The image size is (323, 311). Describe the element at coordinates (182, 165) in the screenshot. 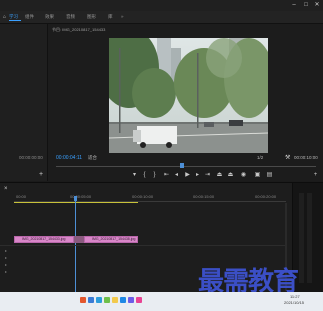

I see `monitor-playhead` at that location.